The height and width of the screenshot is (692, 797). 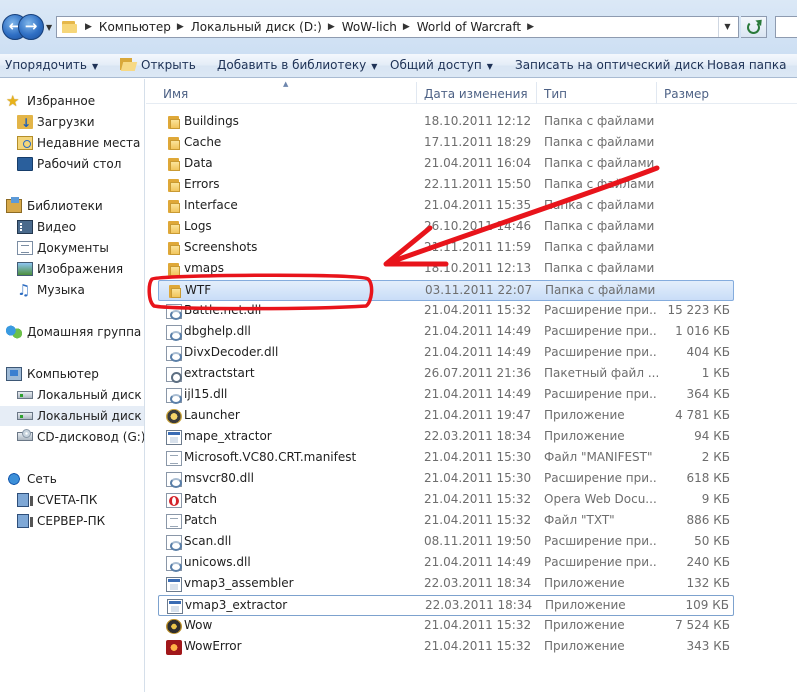 I want to click on nav-documents: Документы, so click(x=72, y=248).